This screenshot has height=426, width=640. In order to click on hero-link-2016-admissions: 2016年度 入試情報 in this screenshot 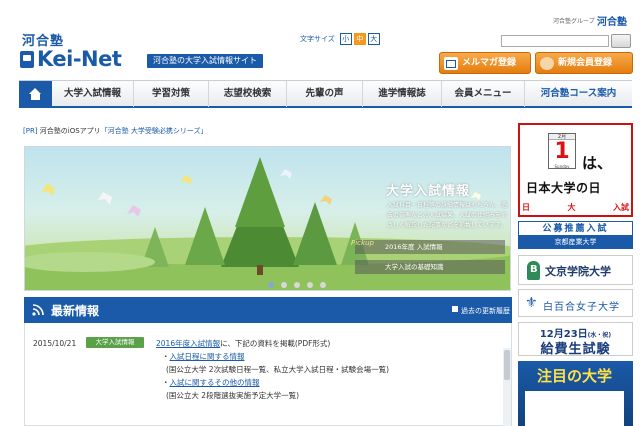, I will do `click(430, 247)`.